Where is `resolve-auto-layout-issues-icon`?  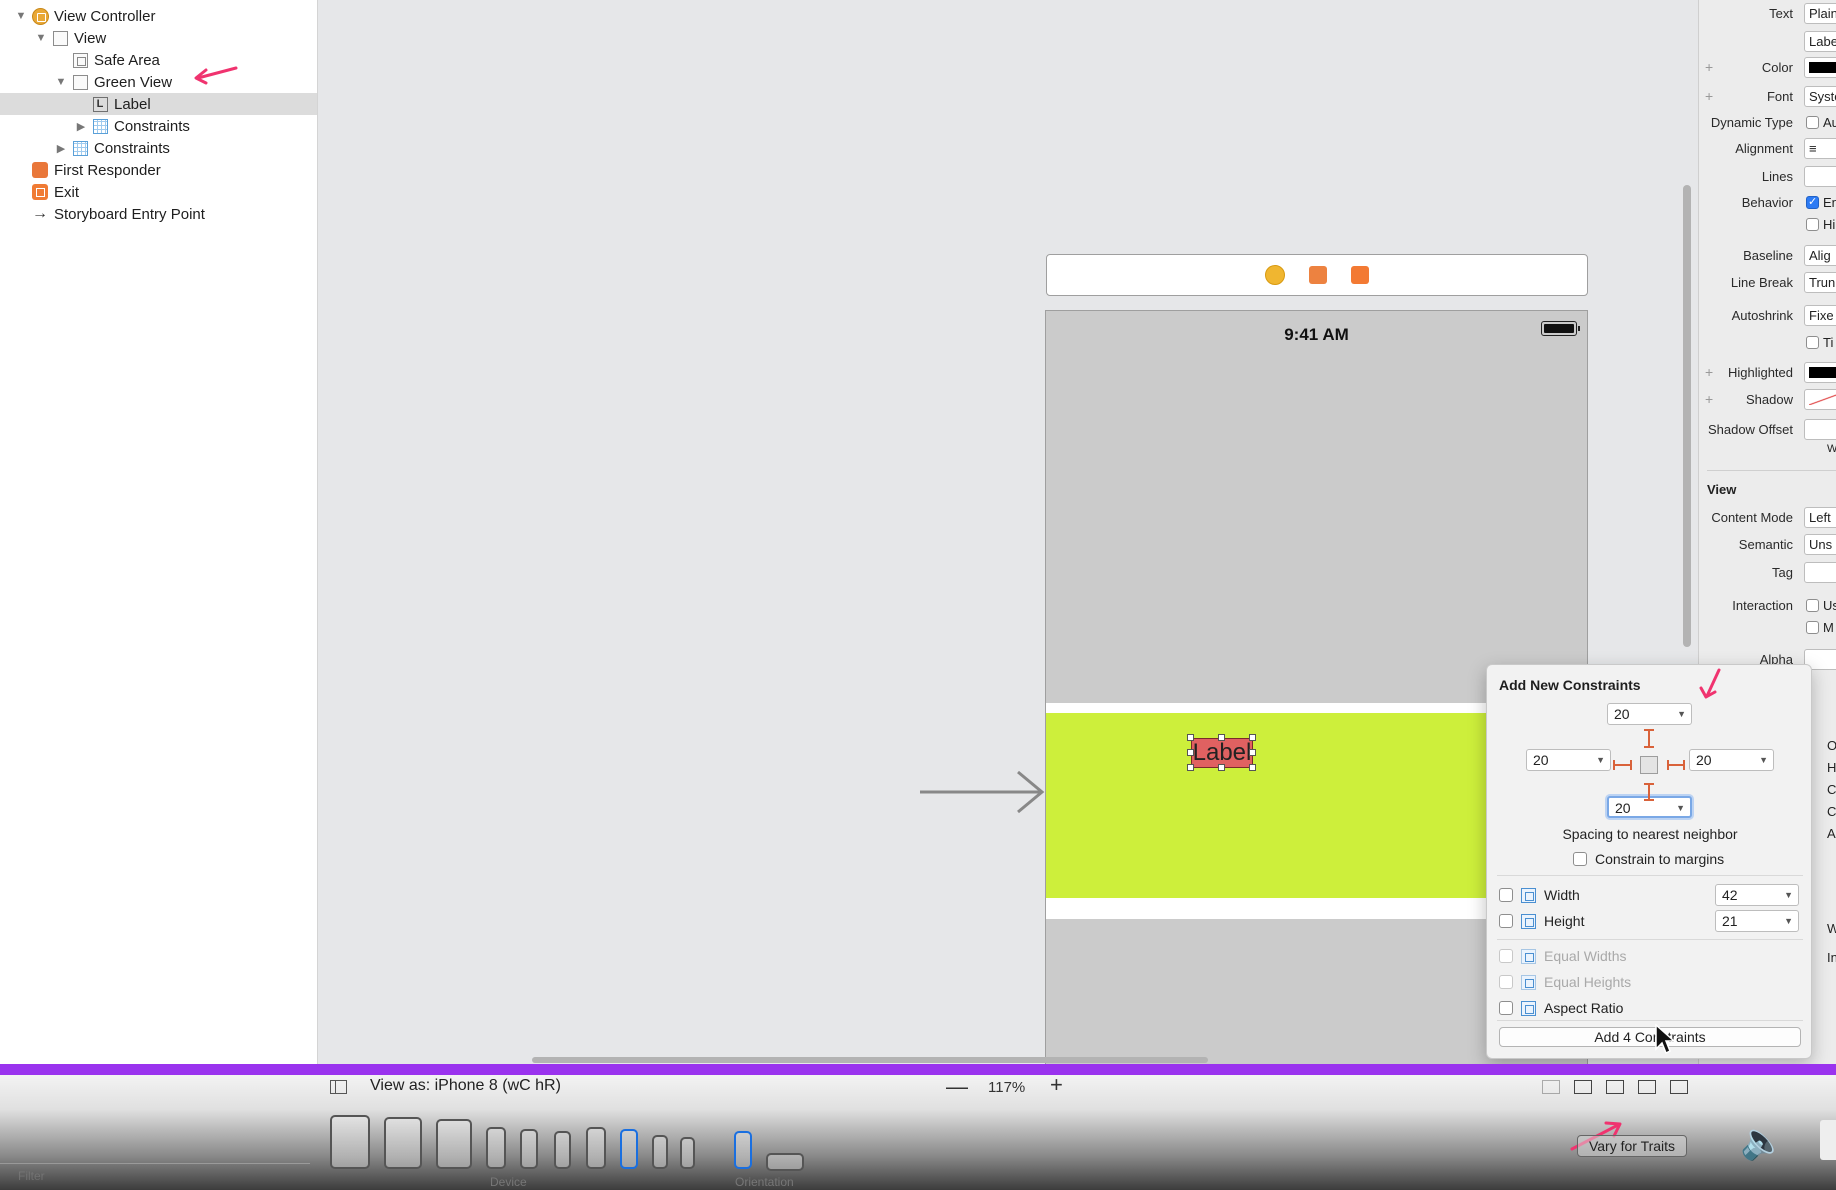
resolve-auto-layout-issues-icon is located at coordinates (1679, 1087).